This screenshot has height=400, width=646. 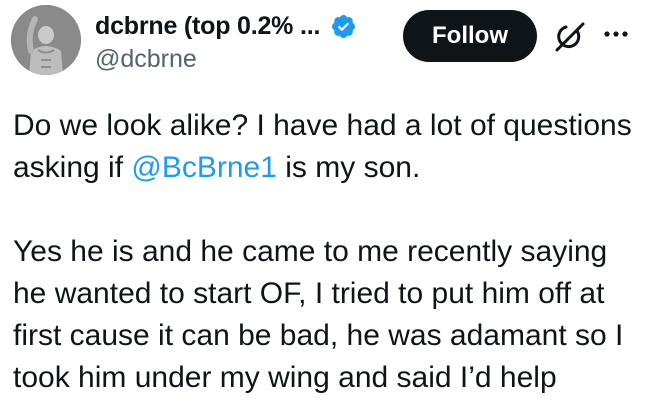 I want to click on verified-badge-icon, so click(x=343, y=26).